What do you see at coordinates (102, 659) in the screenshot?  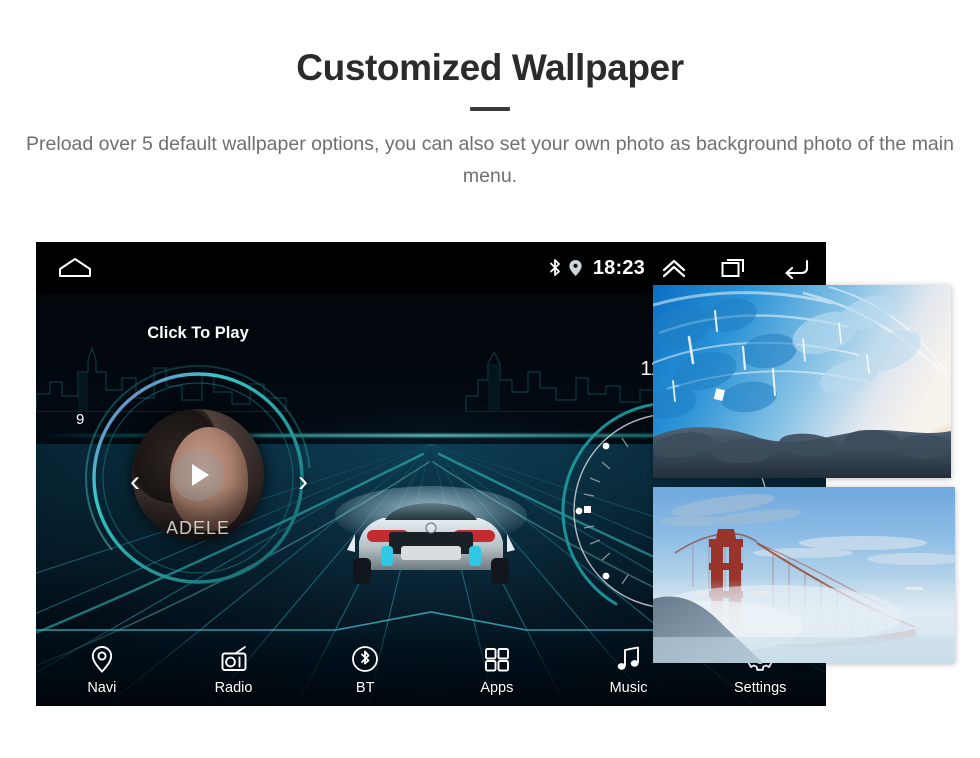 I see `location-pin-icon` at bounding box center [102, 659].